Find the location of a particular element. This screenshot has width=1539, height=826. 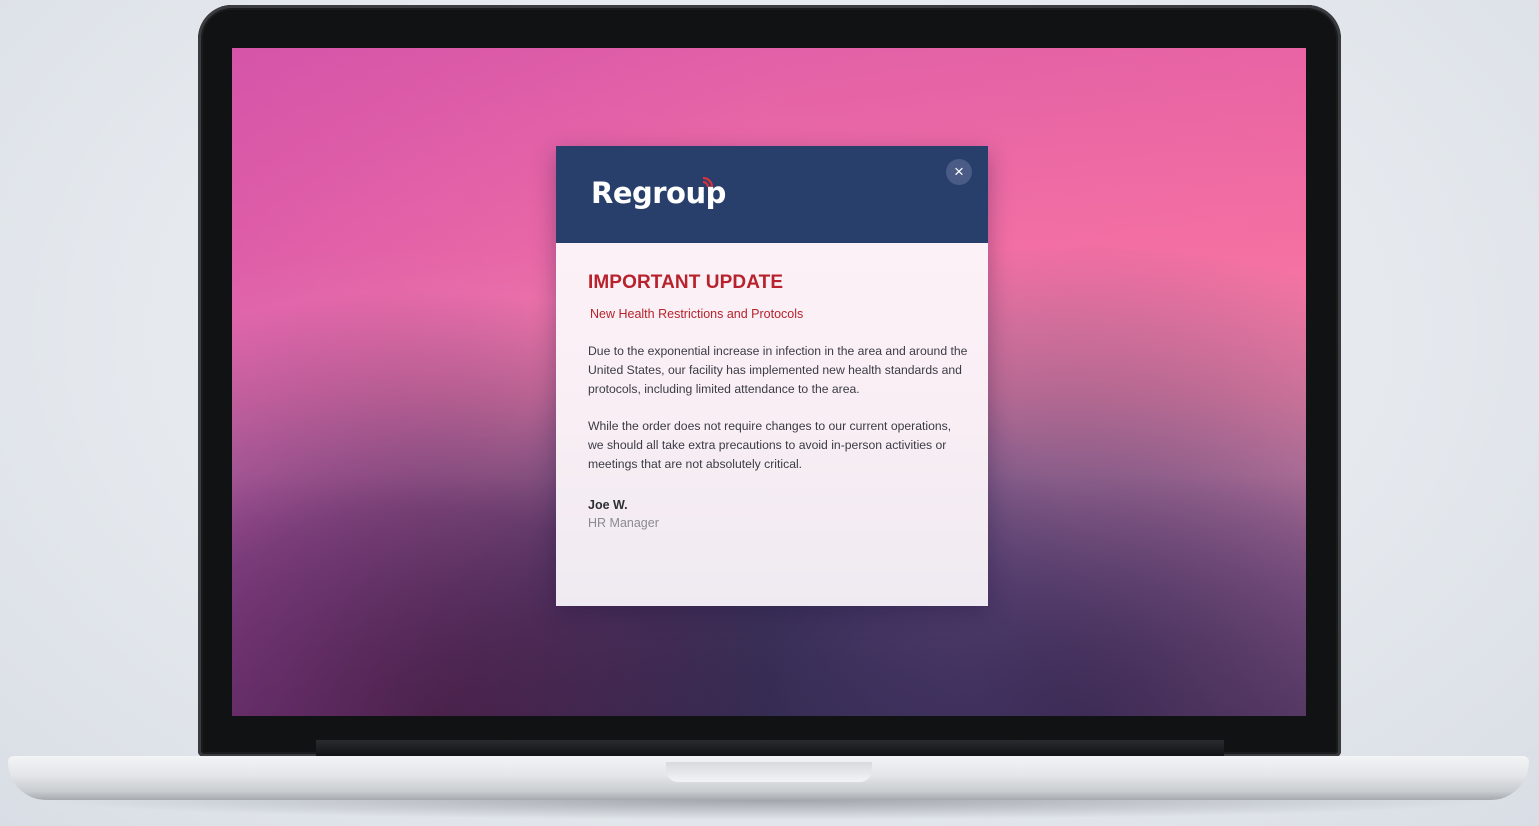

dialog-header: Regroup × is located at coordinates (772, 194).